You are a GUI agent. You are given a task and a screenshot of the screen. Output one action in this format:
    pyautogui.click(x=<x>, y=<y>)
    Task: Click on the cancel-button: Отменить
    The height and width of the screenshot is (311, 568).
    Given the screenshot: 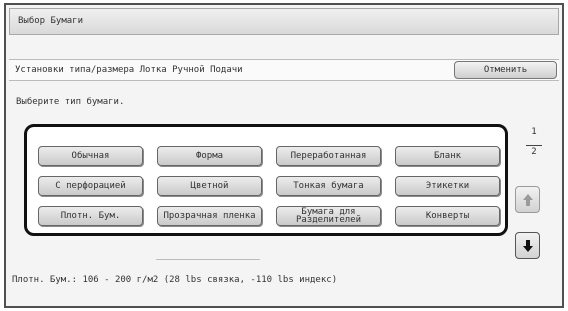 What is the action you would take?
    pyautogui.click(x=505, y=70)
    